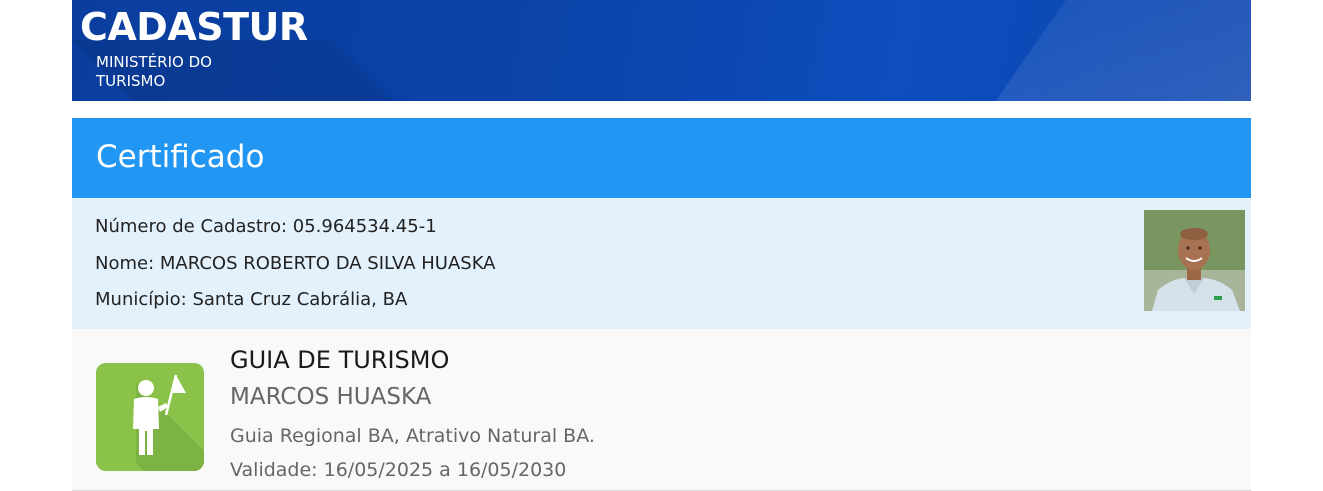 The height and width of the screenshot is (491, 1323). I want to click on municipality: Município: Santa Cruz Cabrália, BA, so click(251, 299).